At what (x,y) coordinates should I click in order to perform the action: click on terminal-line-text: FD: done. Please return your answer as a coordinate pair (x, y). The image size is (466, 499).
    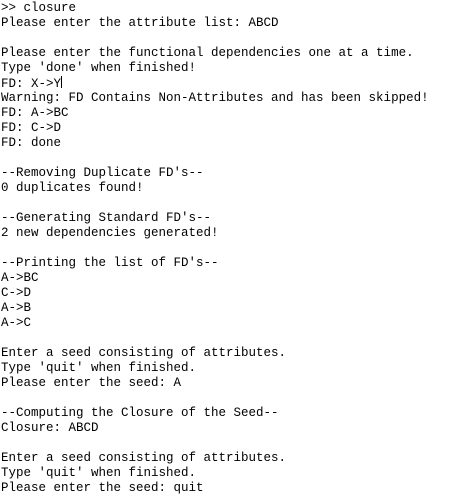
    Looking at the image, I should click on (31, 143).